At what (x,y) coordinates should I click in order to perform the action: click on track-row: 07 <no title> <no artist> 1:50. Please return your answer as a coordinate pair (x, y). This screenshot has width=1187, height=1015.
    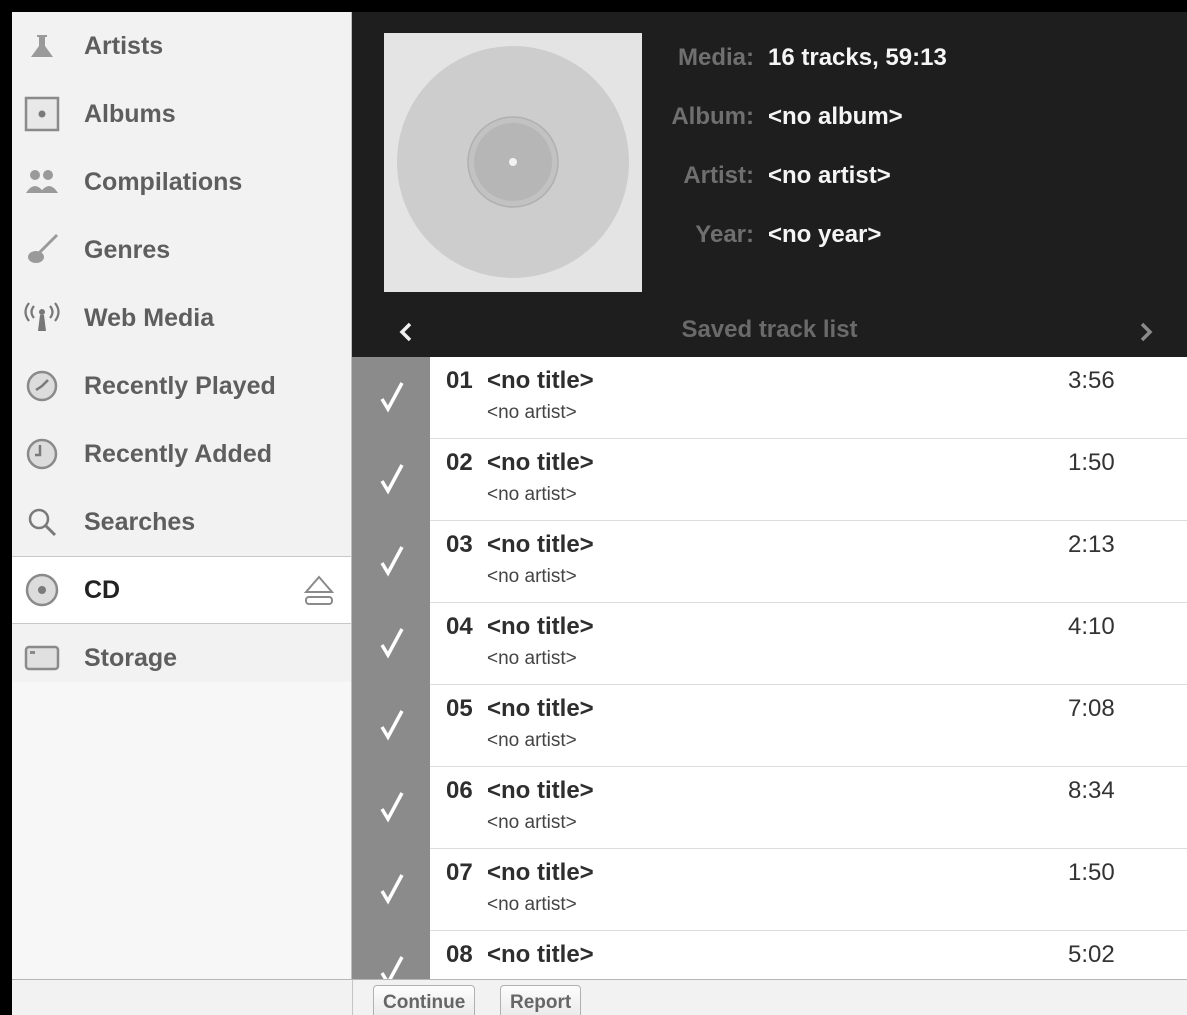
    Looking at the image, I should click on (769, 890).